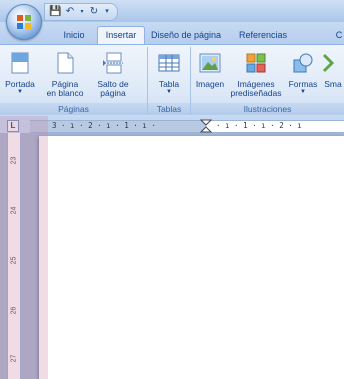  I want to click on ruler-numbers-right: · ı · 1 · ı · 2 · ı, so click(259, 125).